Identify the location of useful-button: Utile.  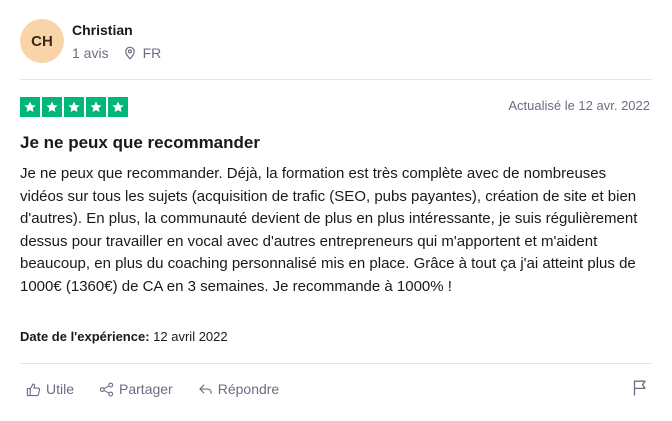
(50, 389).